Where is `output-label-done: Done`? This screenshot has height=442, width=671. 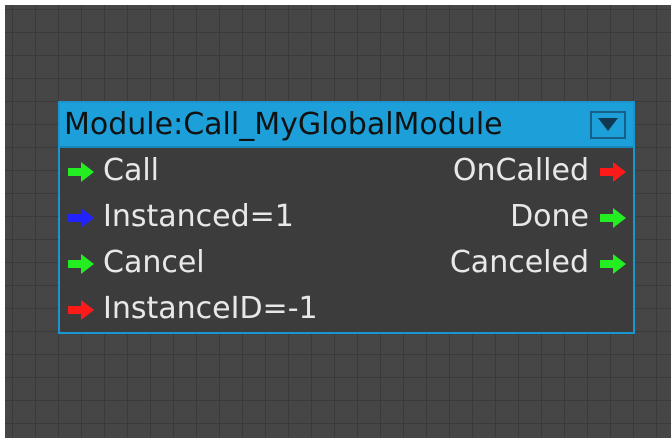 output-label-done: Done is located at coordinates (549, 216).